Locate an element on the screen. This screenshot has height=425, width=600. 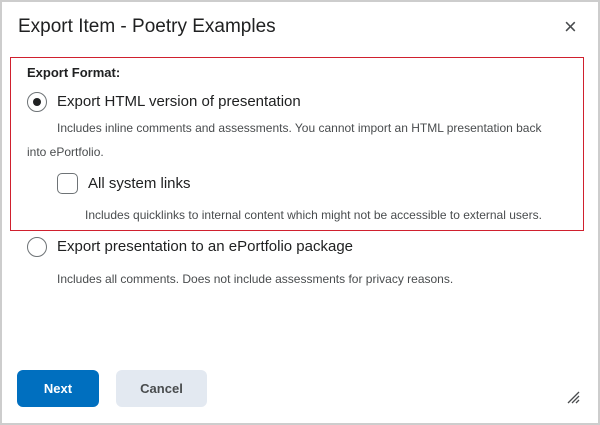
resize-handle-icon is located at coordinates (573, 398).